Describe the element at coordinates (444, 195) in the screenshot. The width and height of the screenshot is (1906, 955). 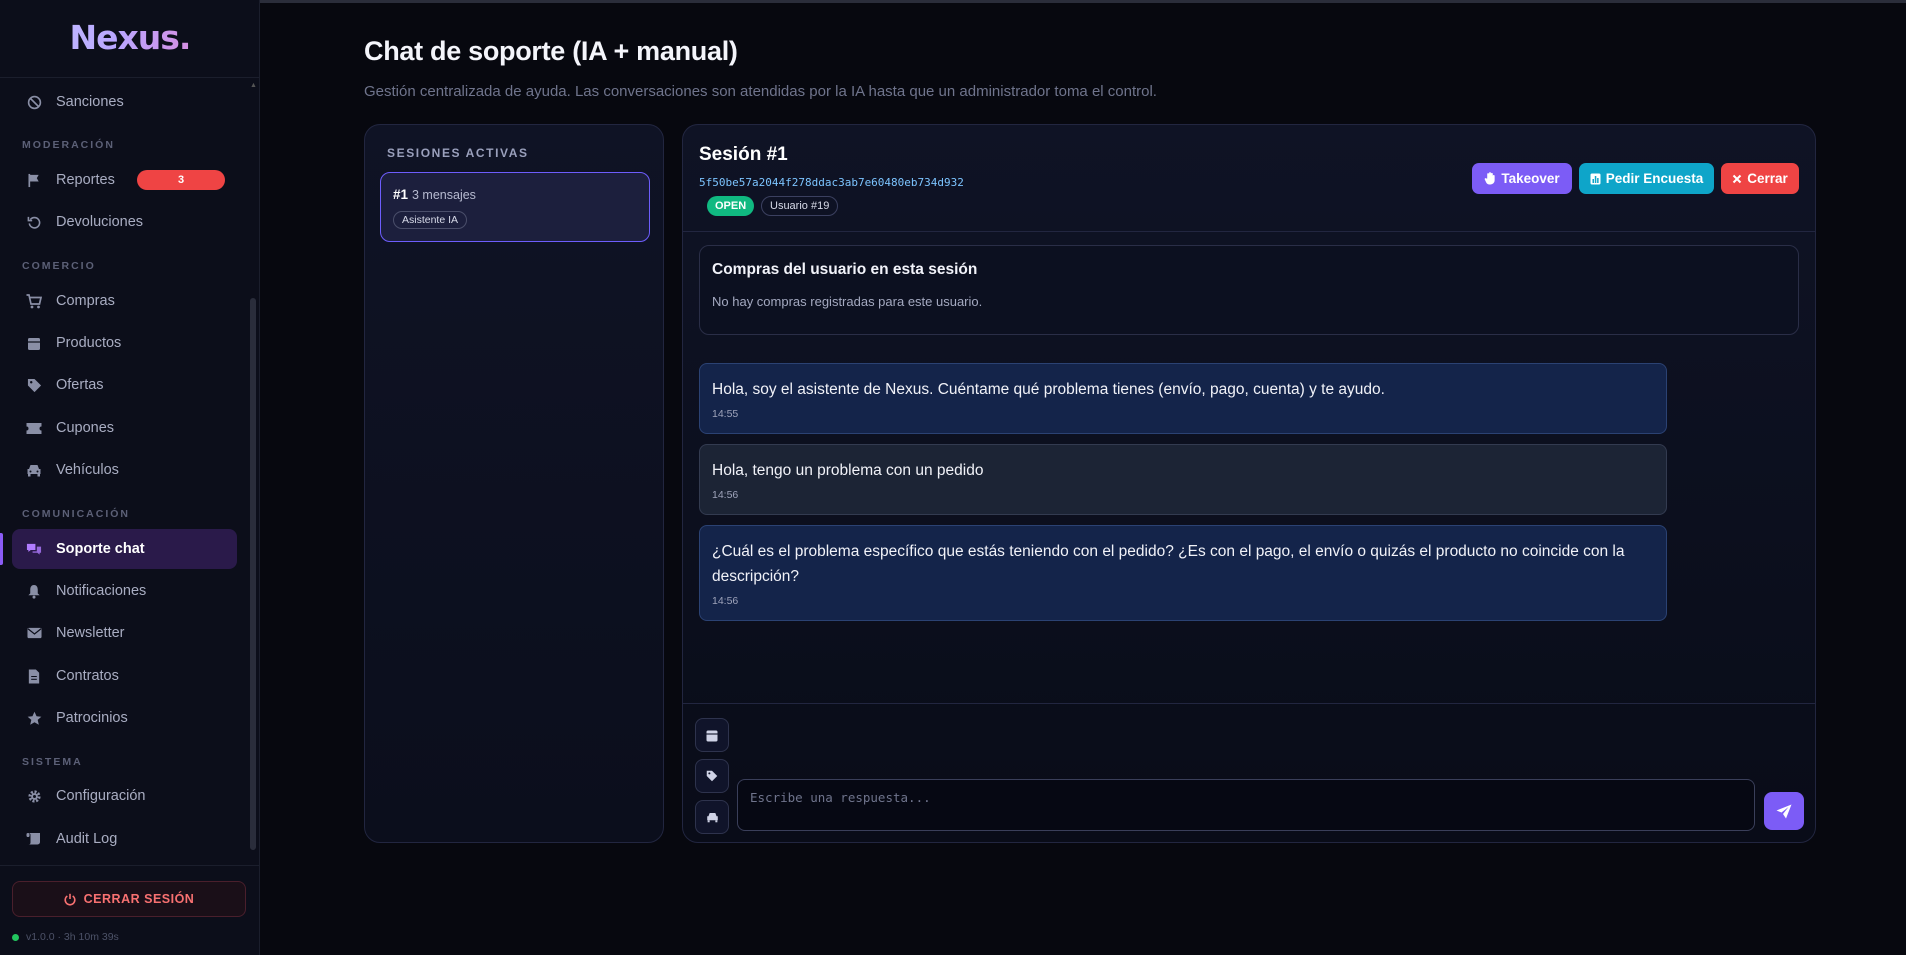
I see `session-message-count: 3 mensajes` at that location.